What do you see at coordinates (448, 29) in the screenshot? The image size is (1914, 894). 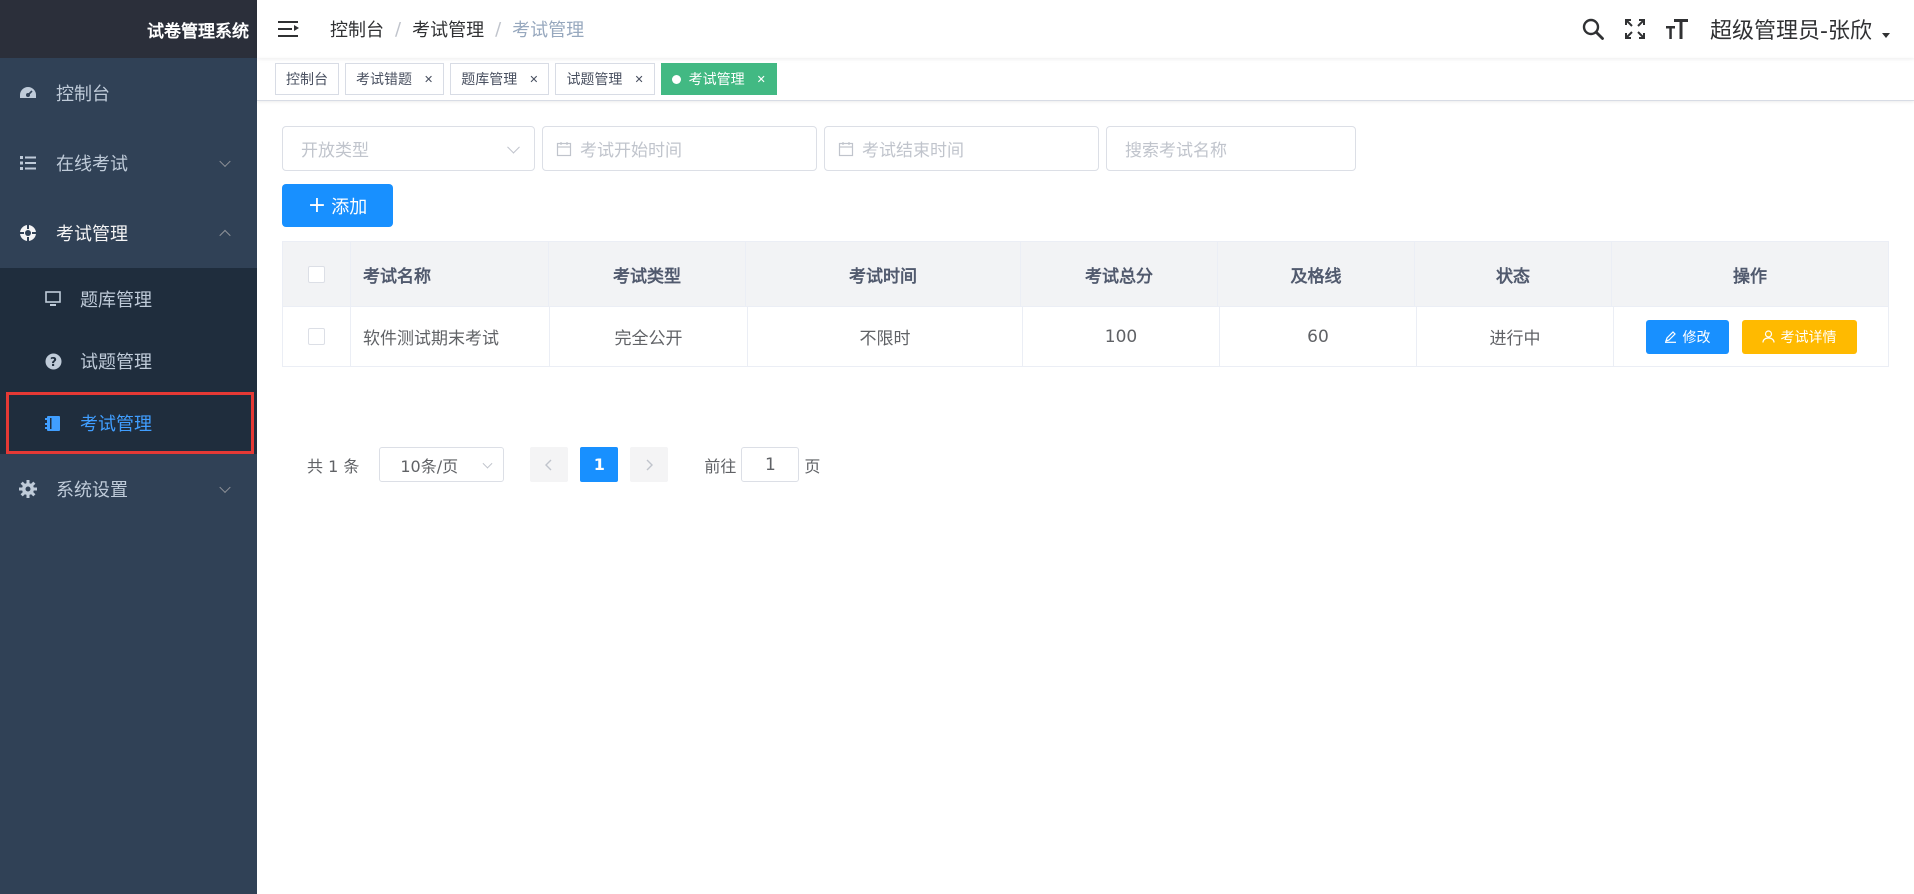 I see `breadcrumb-item: 考试管理` at bounding box center [448, 29].